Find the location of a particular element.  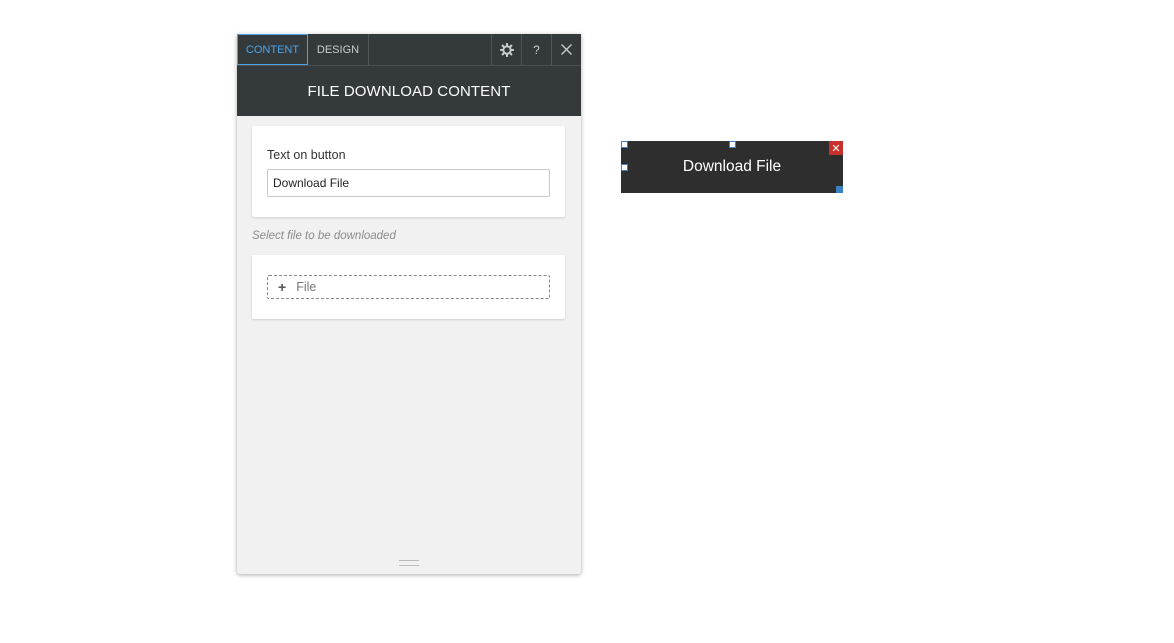

select-file-hint: Select file to be downloaded is located at coordinates (324, 236).